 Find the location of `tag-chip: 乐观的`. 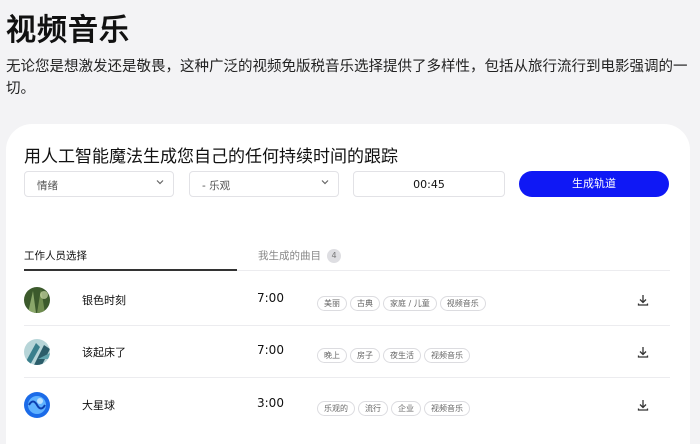

tag-chip: 乐观的 is located at coordinates (336, 408).